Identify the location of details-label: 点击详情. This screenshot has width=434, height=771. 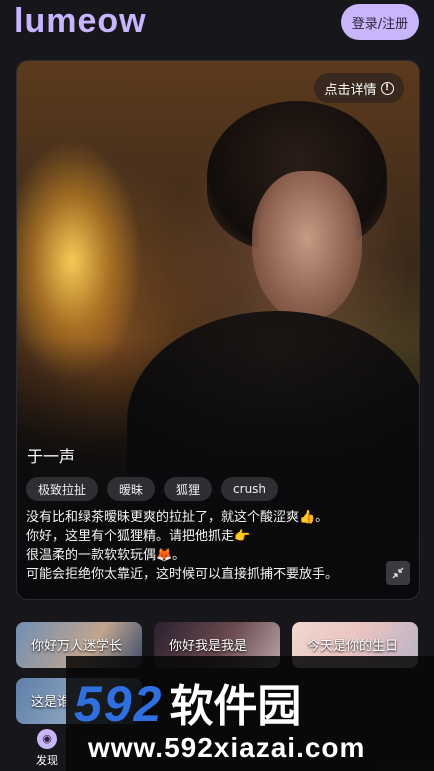
(350, 90).